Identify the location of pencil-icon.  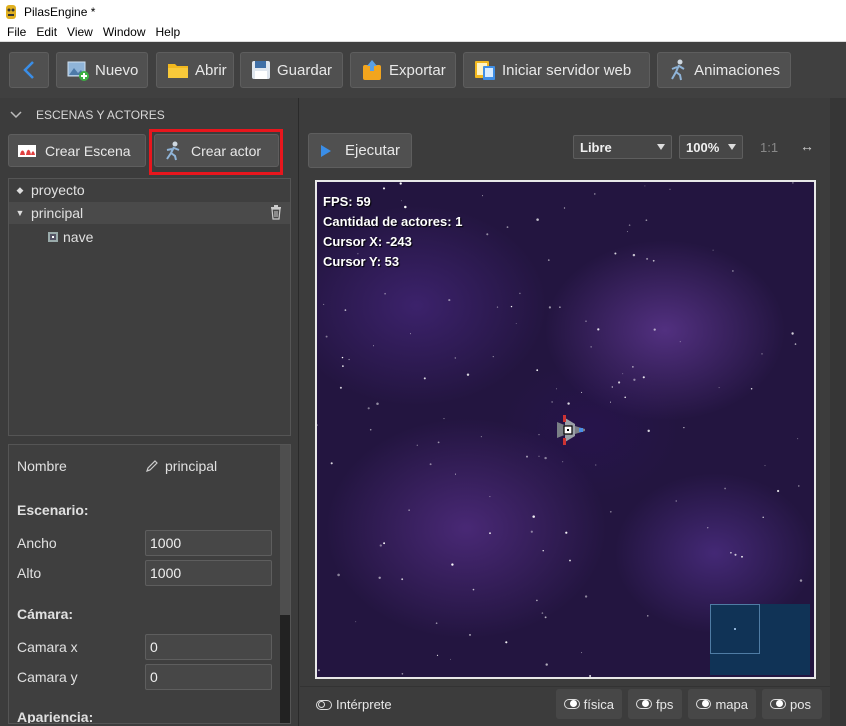
(152, 466).